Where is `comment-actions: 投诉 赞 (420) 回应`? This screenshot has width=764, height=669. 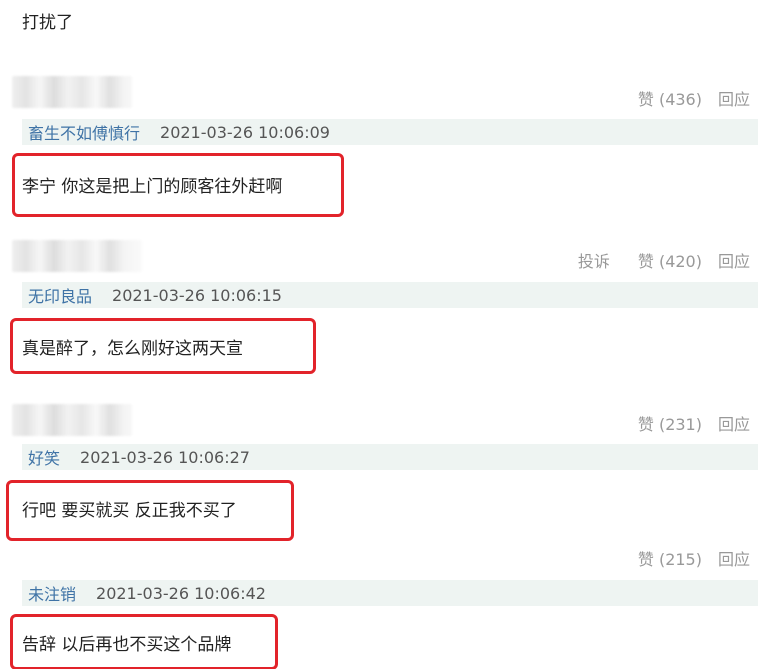 comment-actions: 投诉 赞 (420) 回应 is located at coordinates (656, 260).